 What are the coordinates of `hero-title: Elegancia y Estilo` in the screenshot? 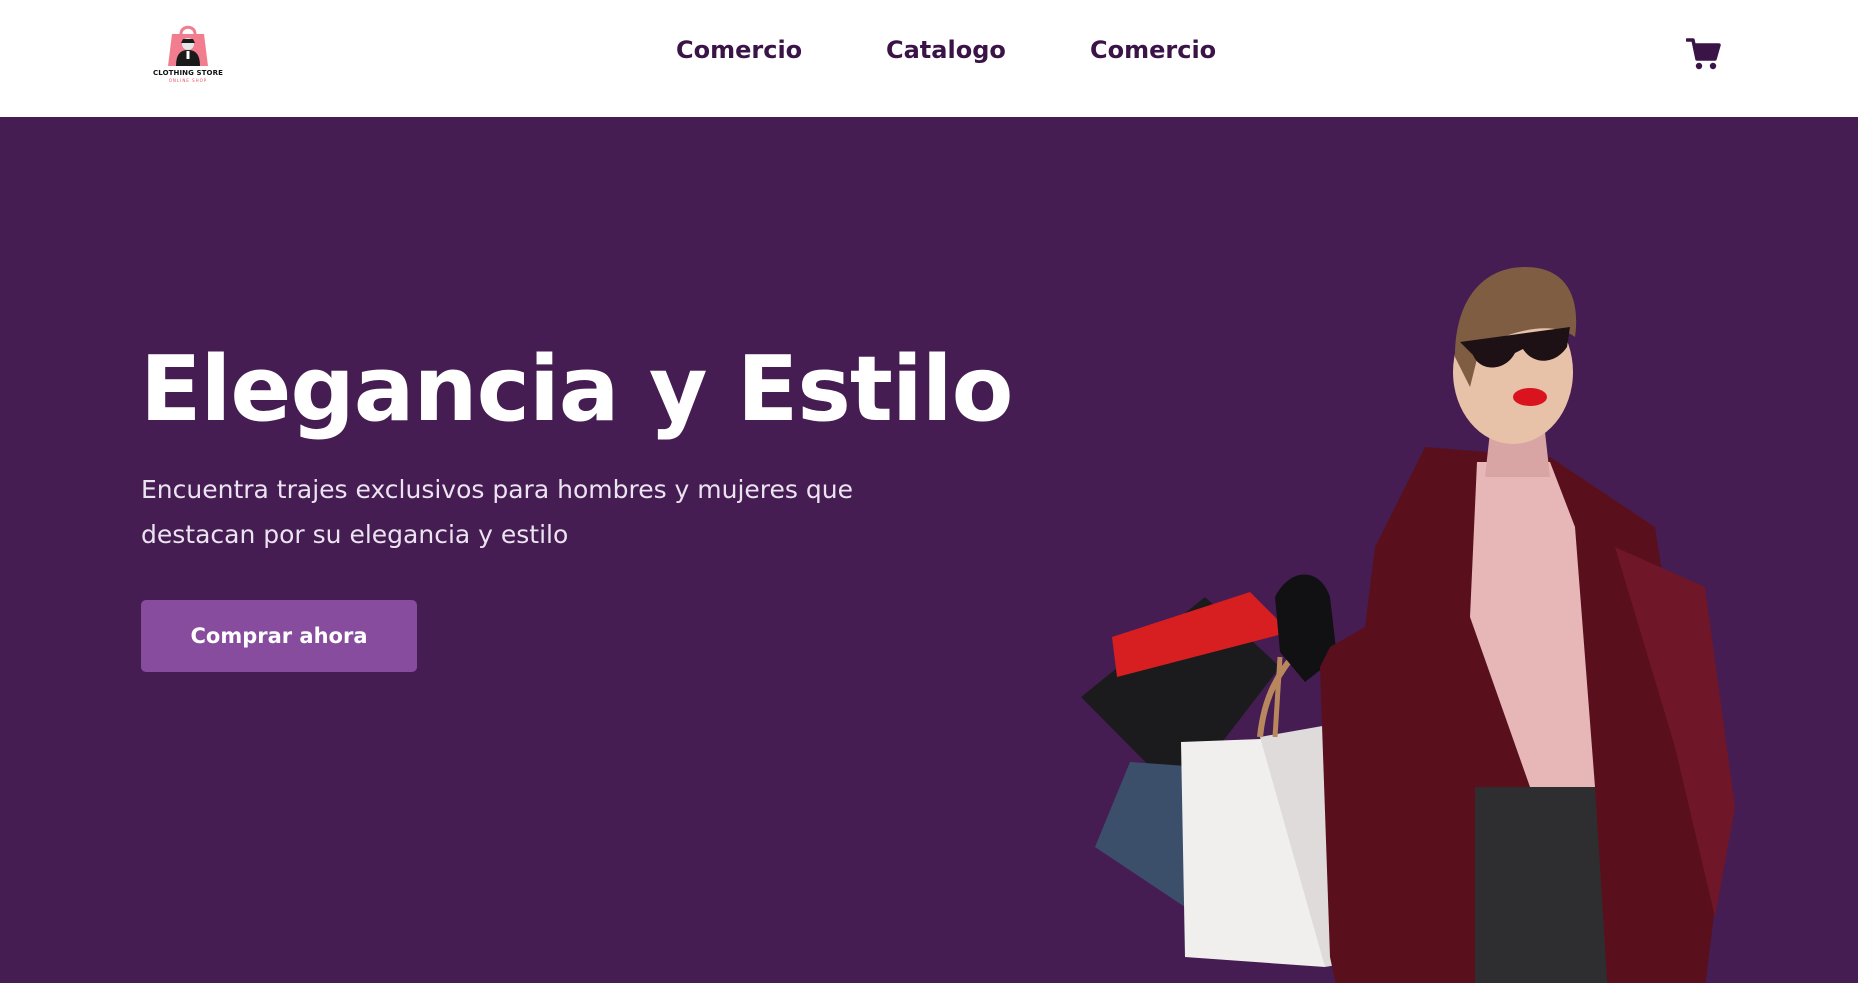 It's located at (576, 389).